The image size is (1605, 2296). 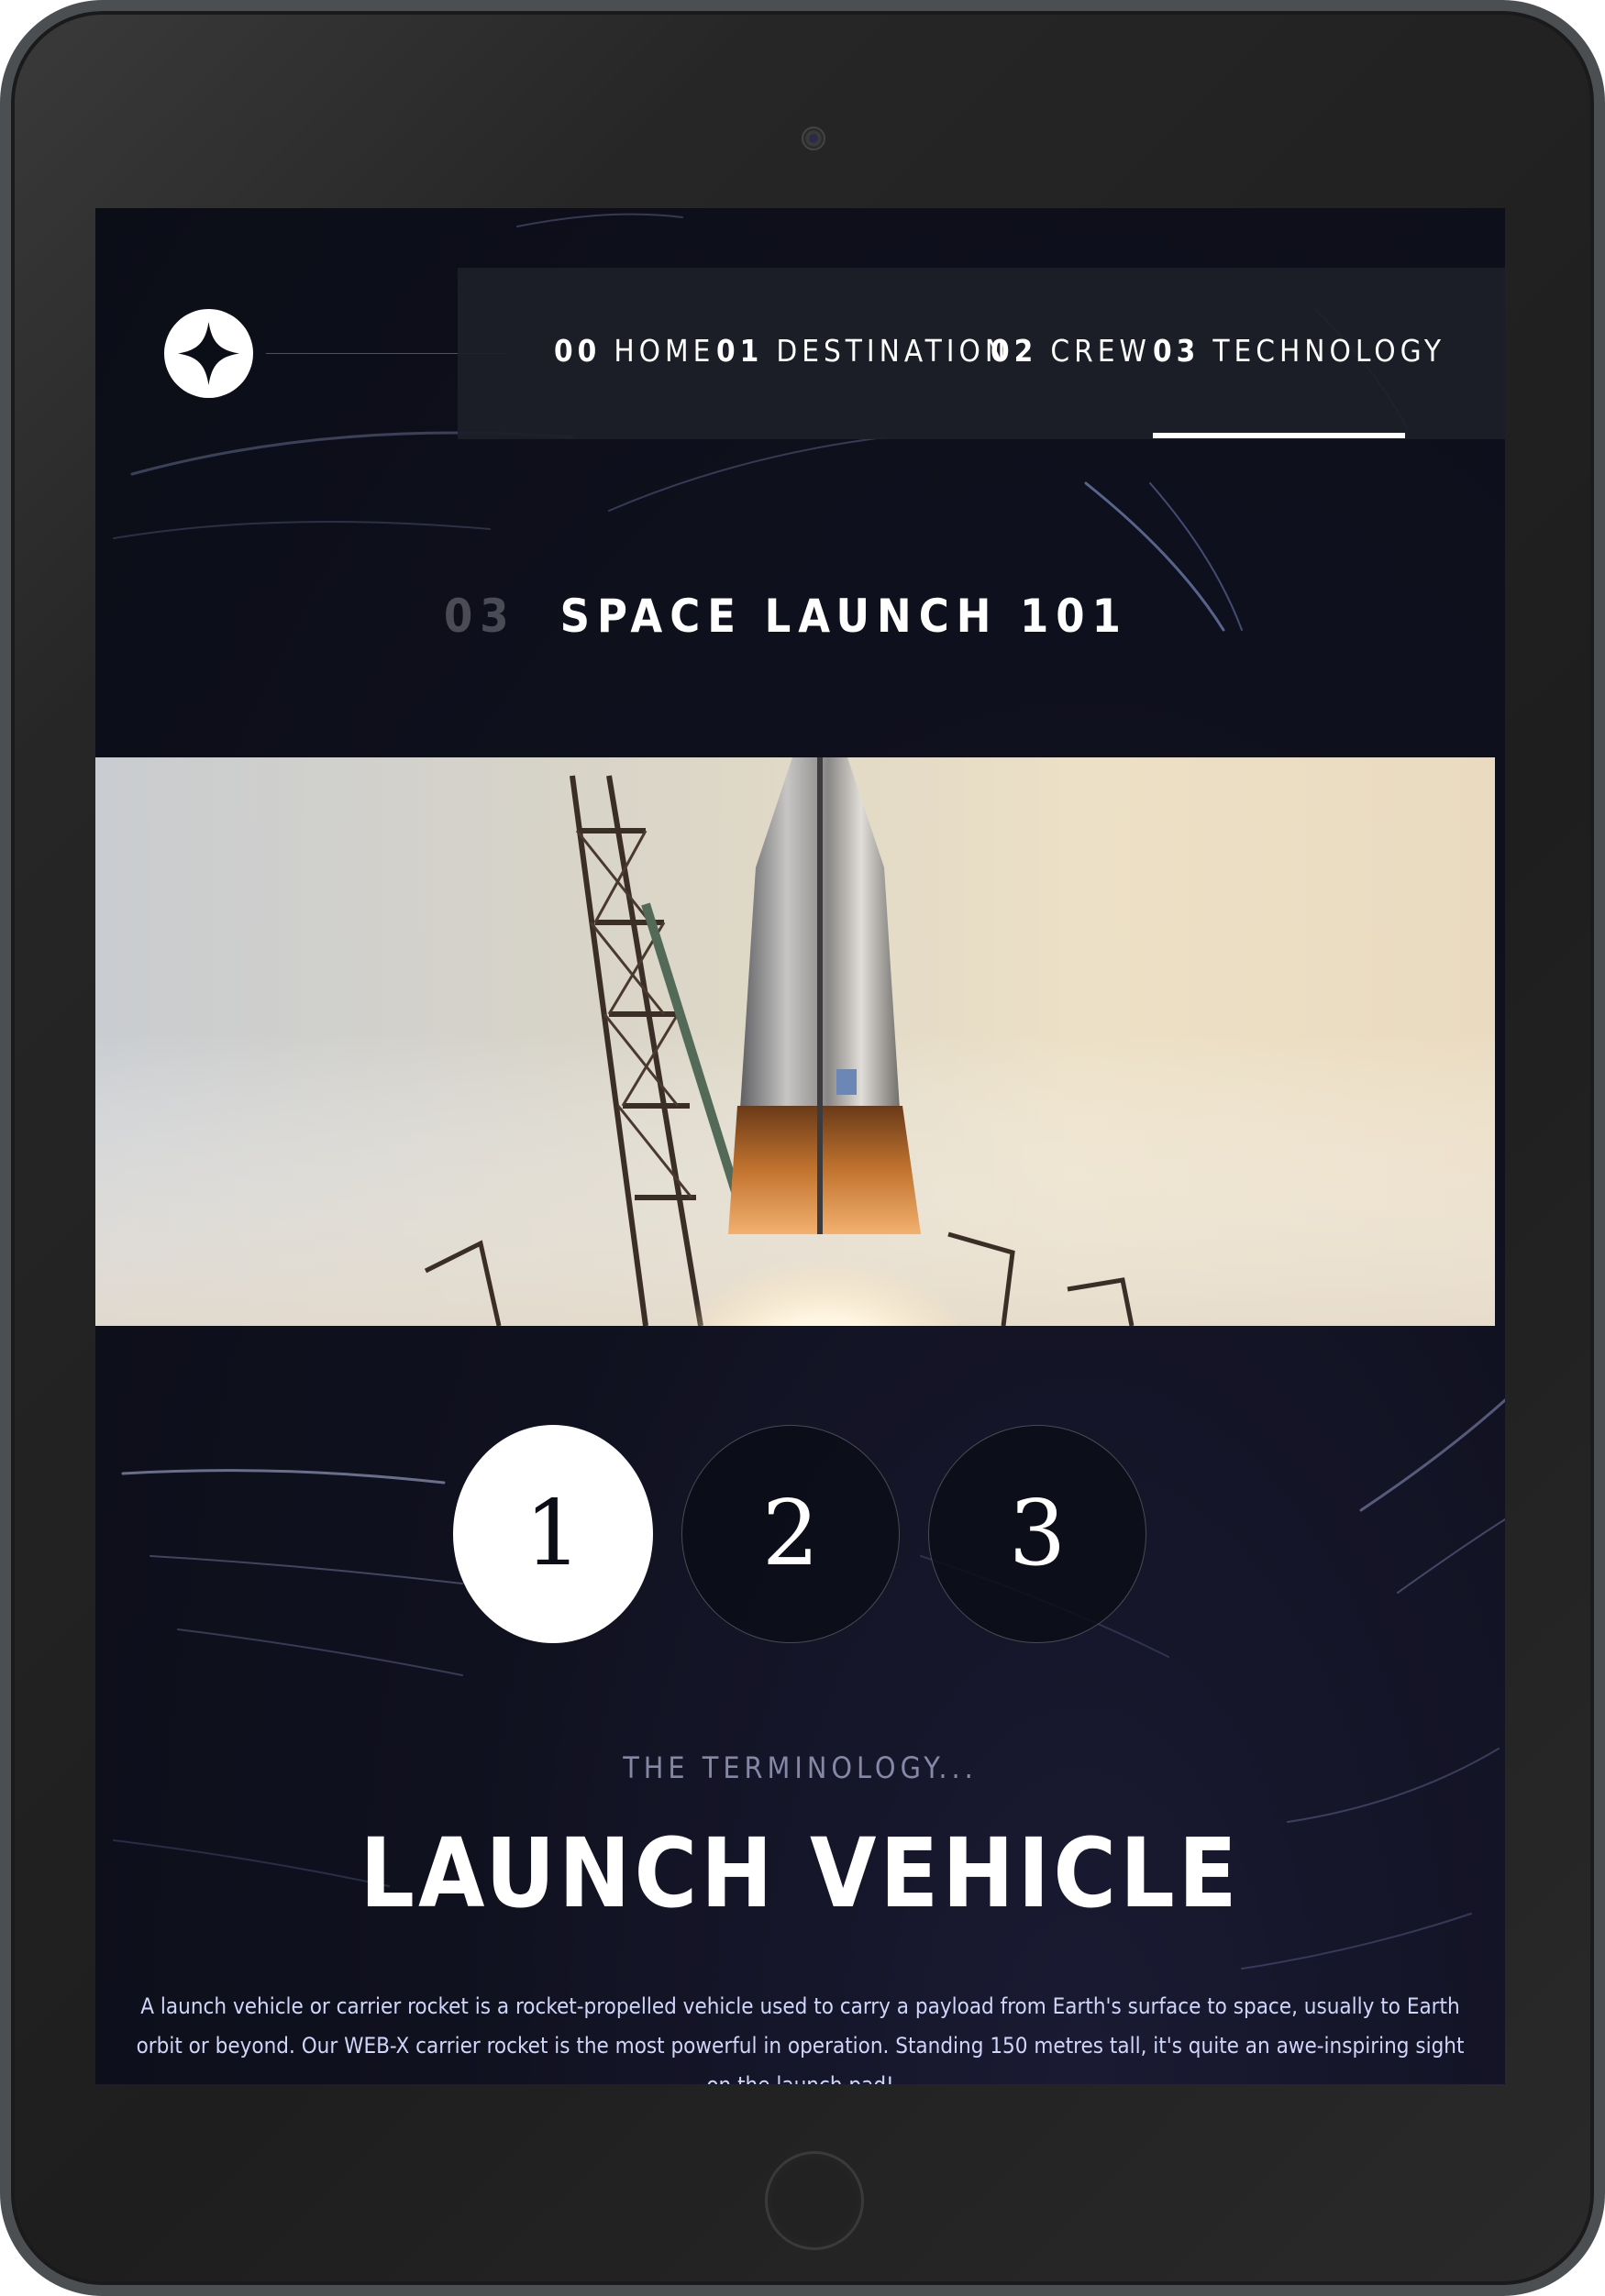 What do you see at coordinates (664, 351) in the screenshot?
I see `nav-label: HOME` at bounding box center [664, 351].